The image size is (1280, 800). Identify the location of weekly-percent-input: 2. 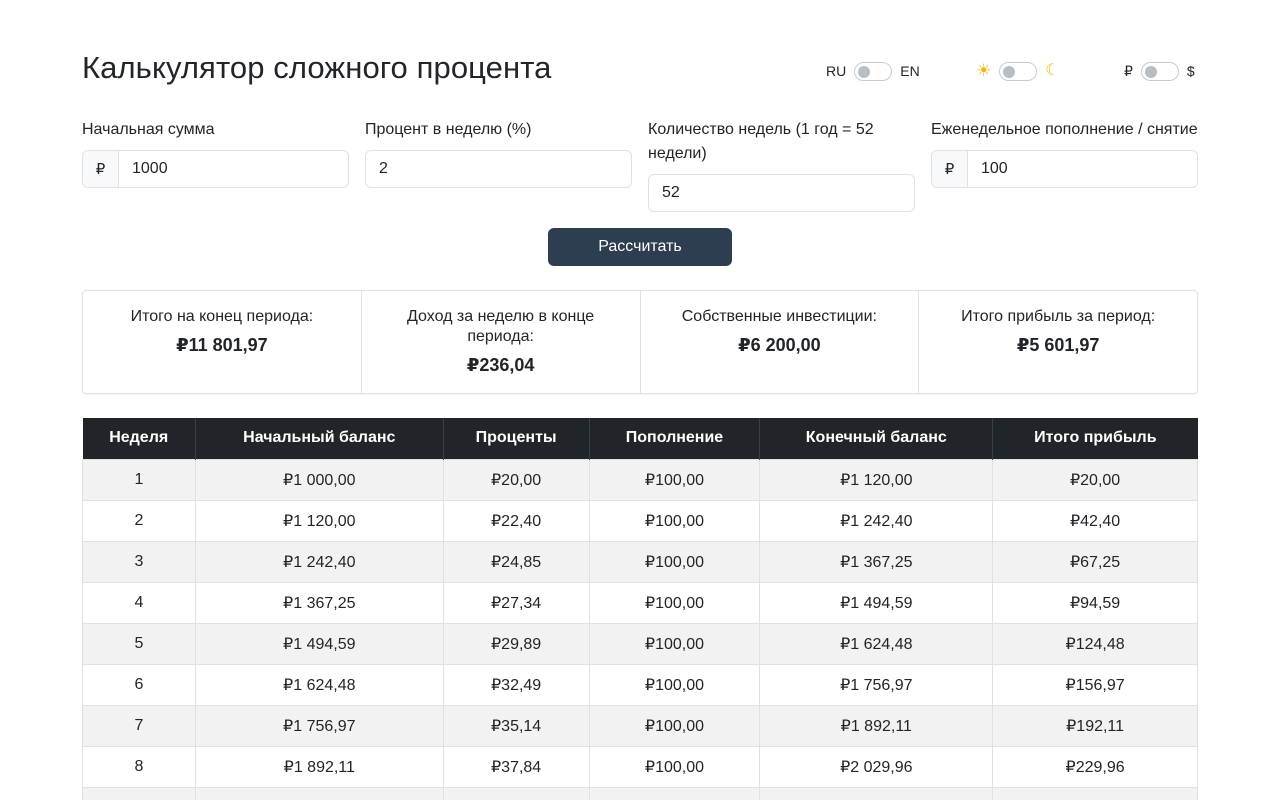
(498, 169).